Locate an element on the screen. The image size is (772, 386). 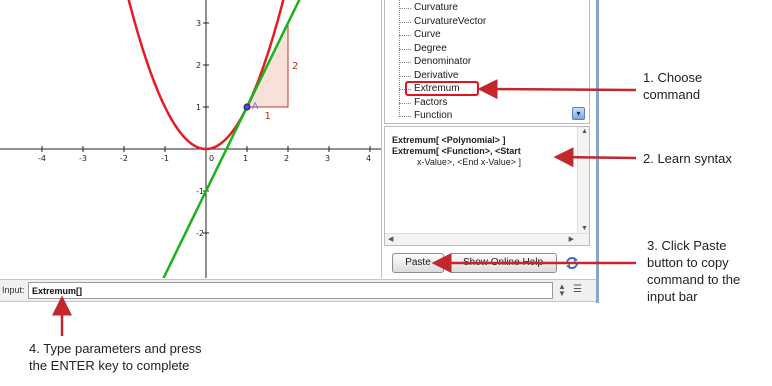
command-item-function: Function is located at coordinates (433, 115).